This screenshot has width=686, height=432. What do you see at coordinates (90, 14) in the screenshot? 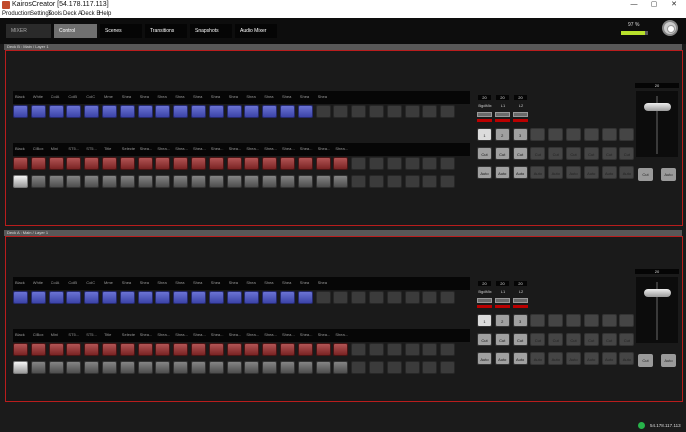
I see `menu-deck-b: Deck B` at bounding box center [90, 14].